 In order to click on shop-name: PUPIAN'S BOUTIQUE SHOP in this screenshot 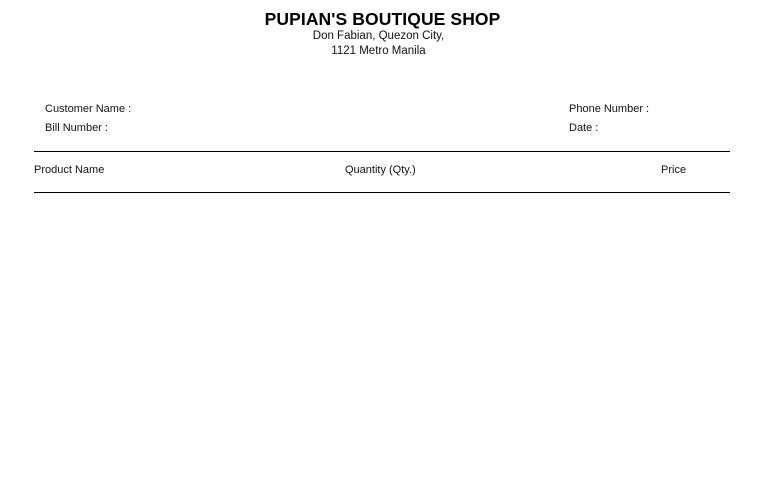, I will do `click(382, 19)`.